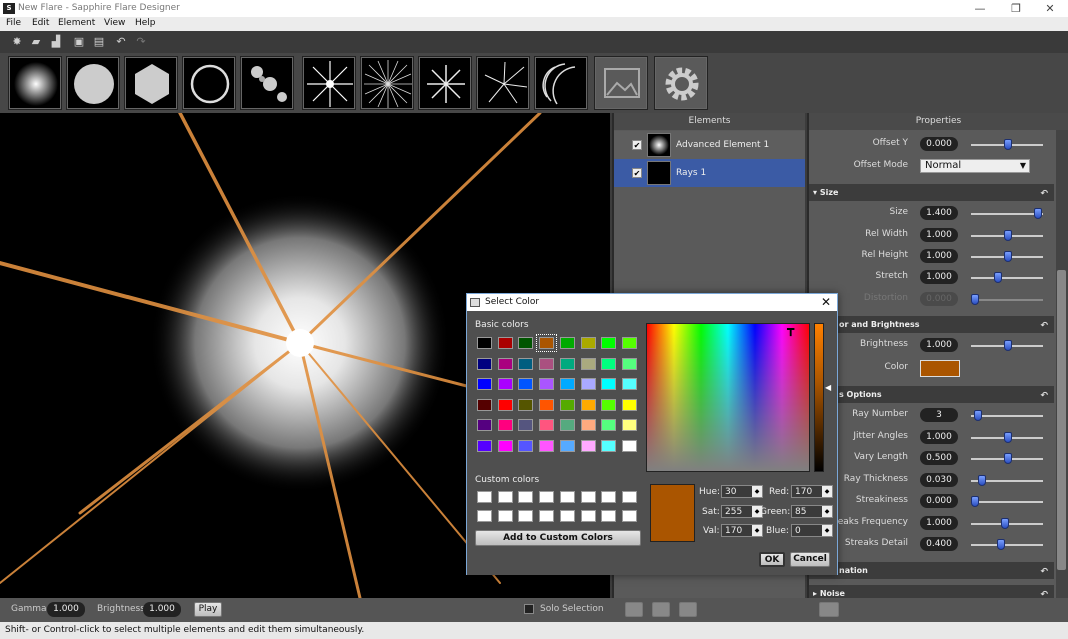 The width and height of the screenshot is (1068, 639). I want to click on menu-edit: Edit, so click(40, 23).